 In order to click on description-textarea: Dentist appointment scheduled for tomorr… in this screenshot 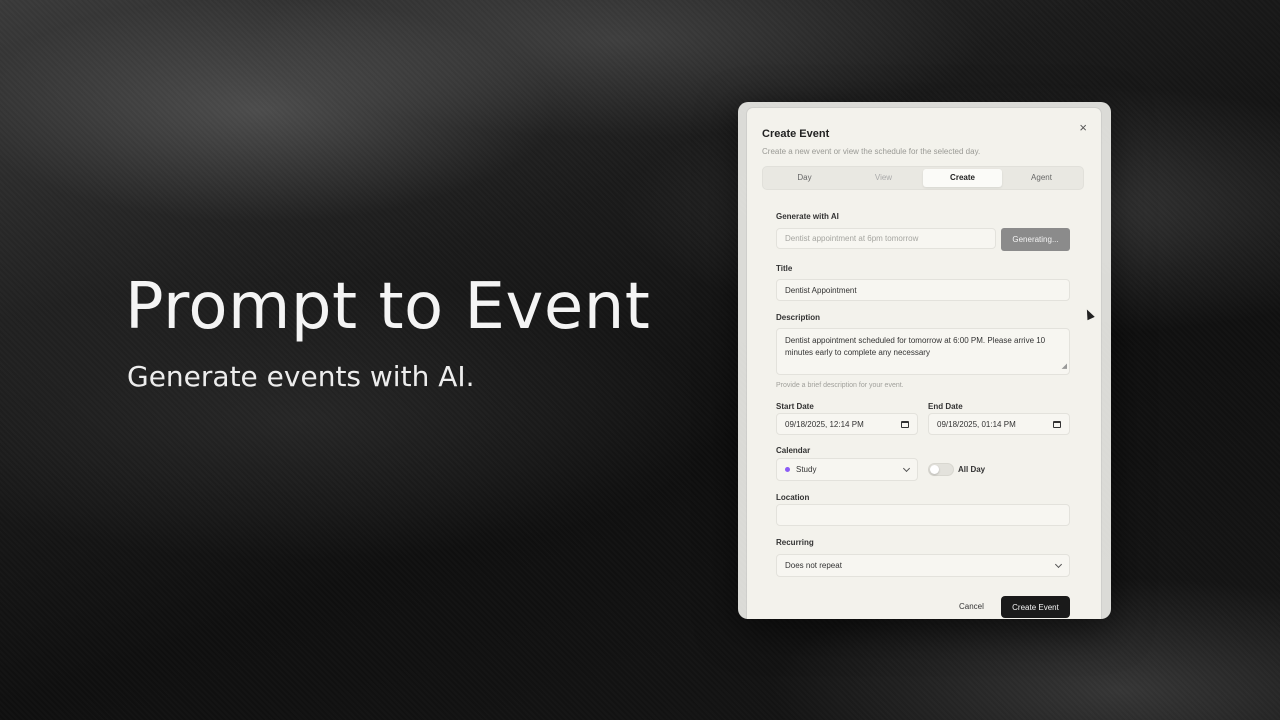, I will do `click(923, 351)`.